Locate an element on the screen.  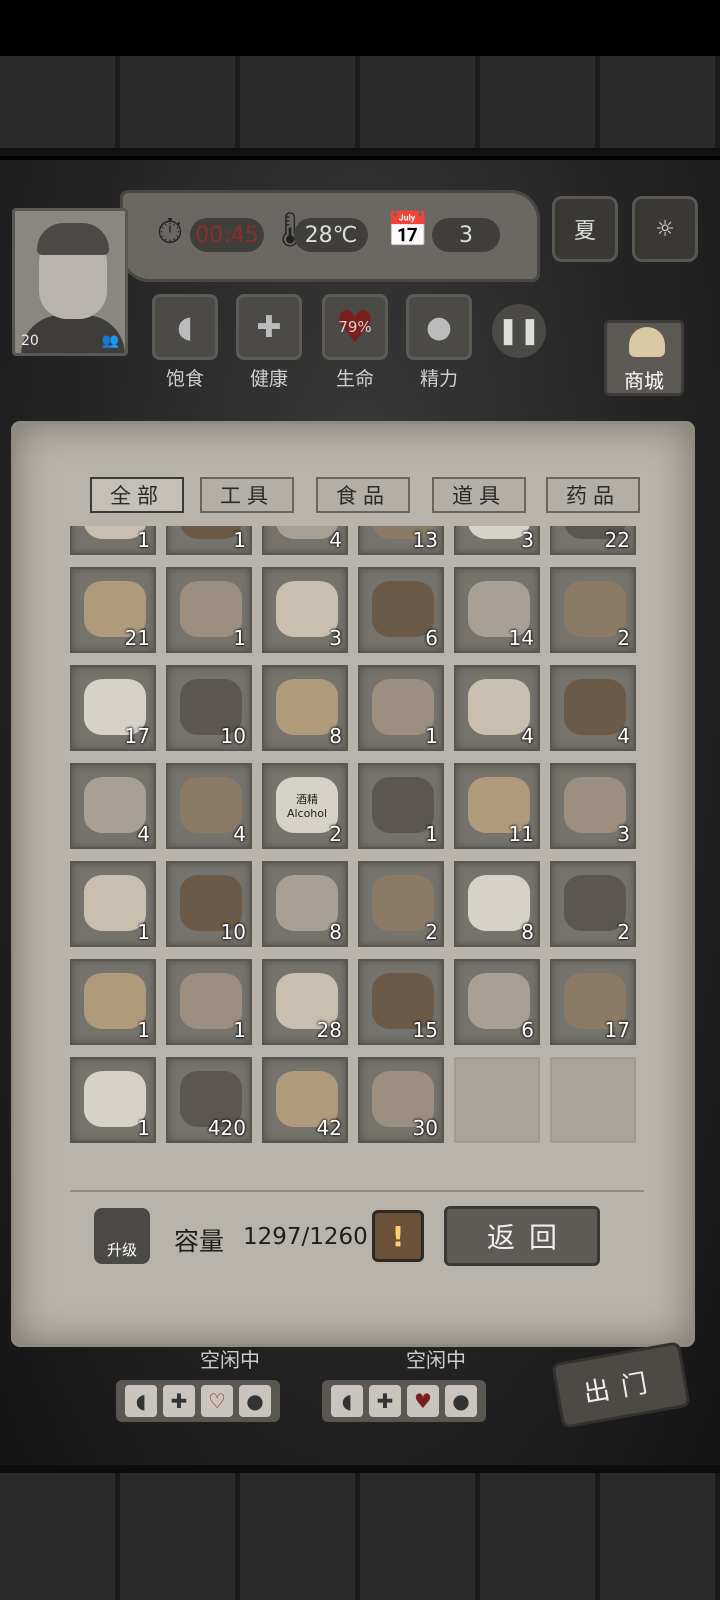
survivor-portrait: 20 👥 is located at coordinates (70, 282).